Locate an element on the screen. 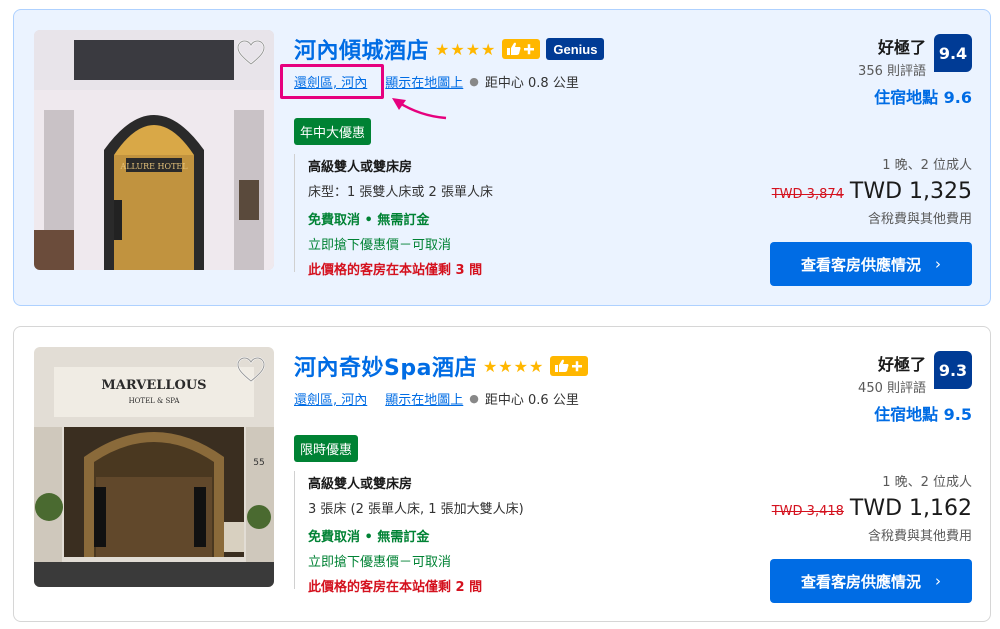  scarcity-text: 此價格的客房在本站僅剩 2 間 is located at coordinates (395, 587).